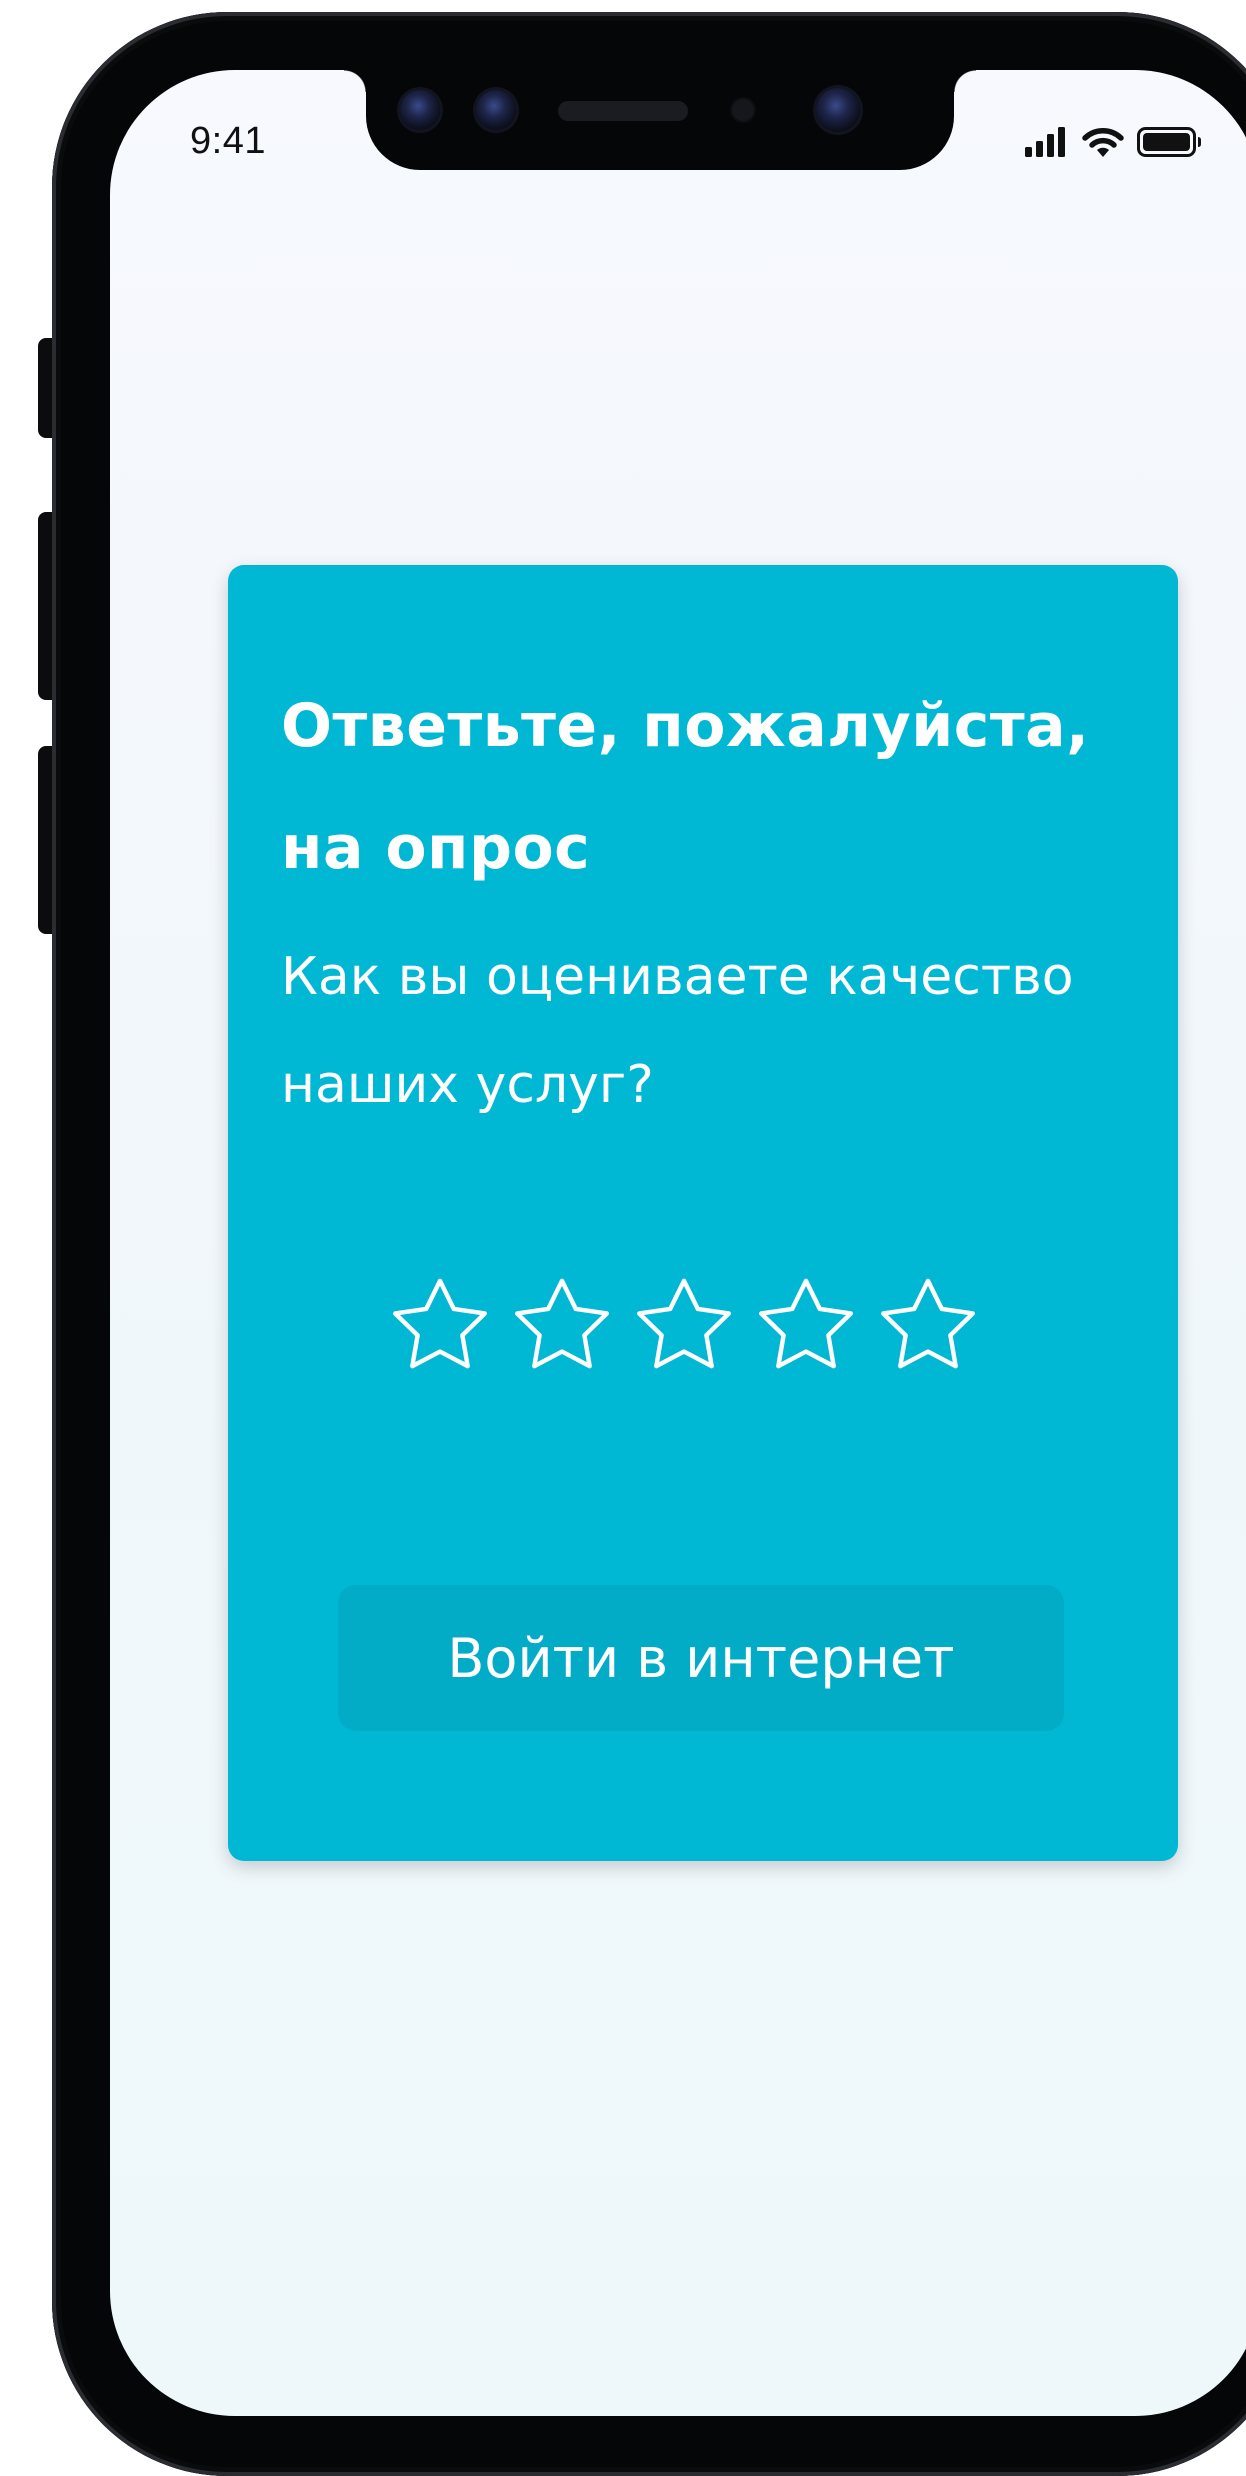 The height and width of the screenshot is (2476, 1246). I want to click on wifi-icon, so click(1103, 142).